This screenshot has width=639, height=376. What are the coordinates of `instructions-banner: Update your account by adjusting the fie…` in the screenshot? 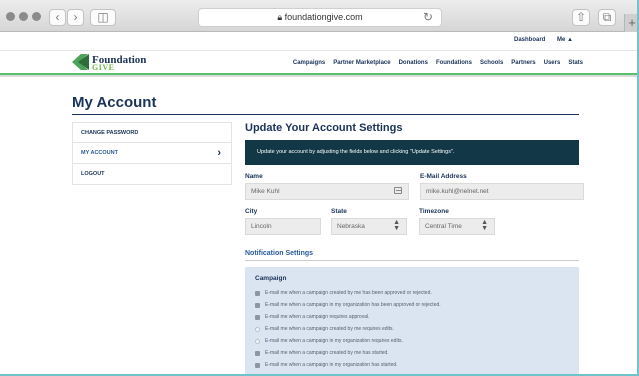 It's located at (412, 152).